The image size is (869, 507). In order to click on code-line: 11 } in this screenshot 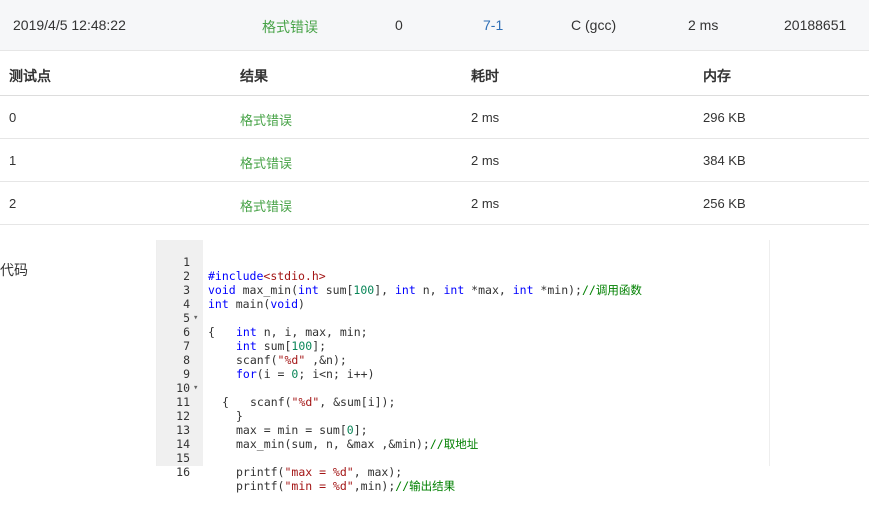, I will do `click(463, 402)`.